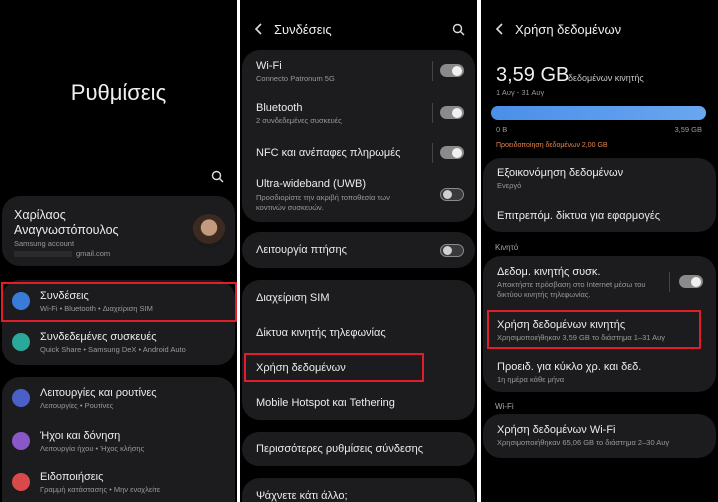 This screenshot has width=718, height=502. What do you see at coordinates (452, 250) in the screenshot?
I see `flight-mode-toggle` at bounding box center [452, 250].